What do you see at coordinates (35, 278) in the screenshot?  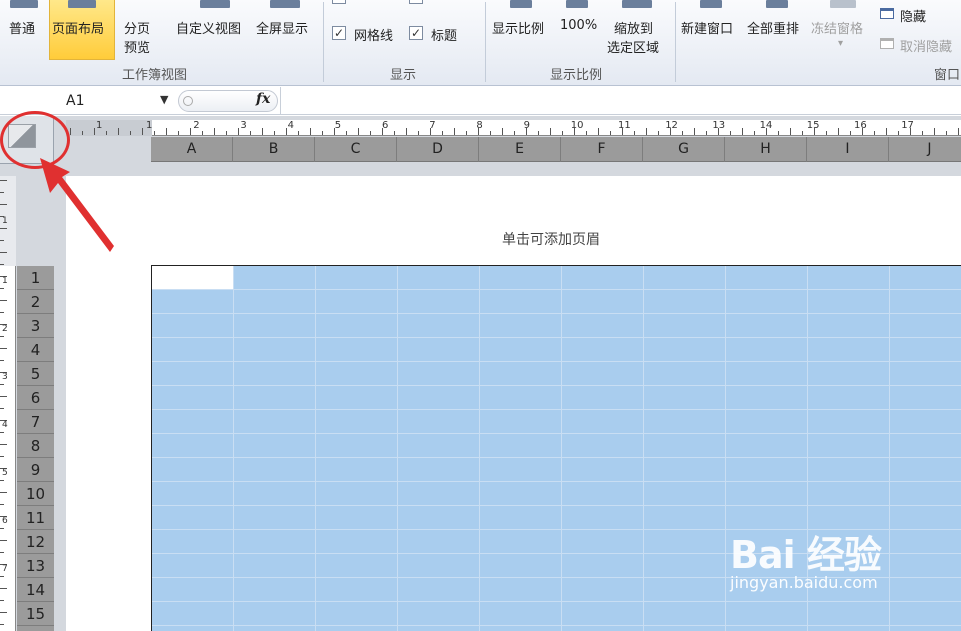 I see `row-header-1: 1` at bounding box center [35, 278].